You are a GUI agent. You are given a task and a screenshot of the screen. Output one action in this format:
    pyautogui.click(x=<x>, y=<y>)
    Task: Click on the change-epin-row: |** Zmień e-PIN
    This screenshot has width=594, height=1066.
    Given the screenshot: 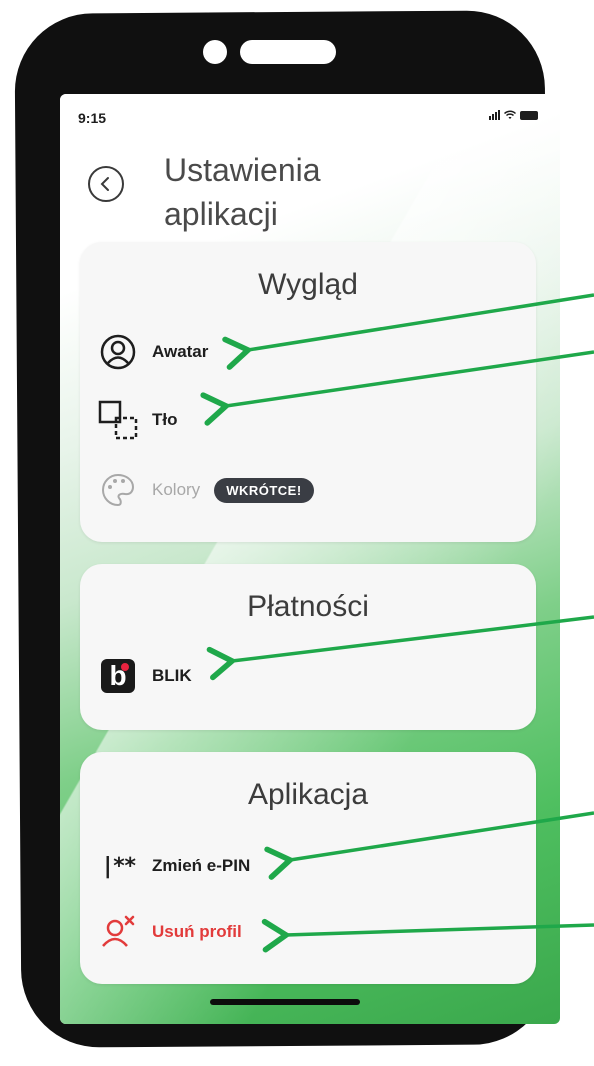 What is the action you would take?
    pyautogui.click(x=174, y=866)
    